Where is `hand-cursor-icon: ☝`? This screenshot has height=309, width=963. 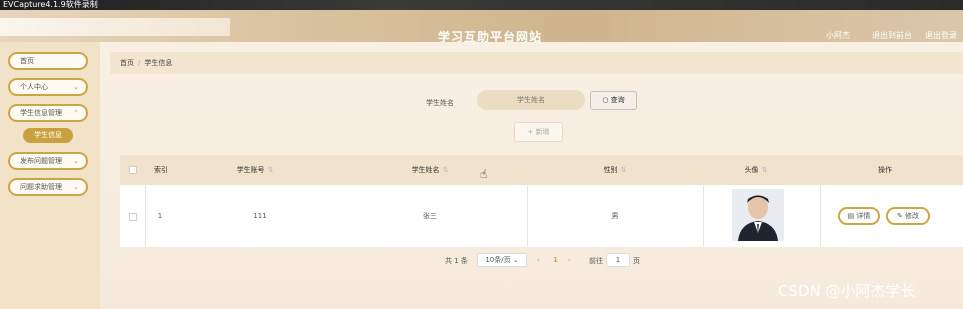 hand-cursor-icon: ☝ is located at coordinates (484, 174).